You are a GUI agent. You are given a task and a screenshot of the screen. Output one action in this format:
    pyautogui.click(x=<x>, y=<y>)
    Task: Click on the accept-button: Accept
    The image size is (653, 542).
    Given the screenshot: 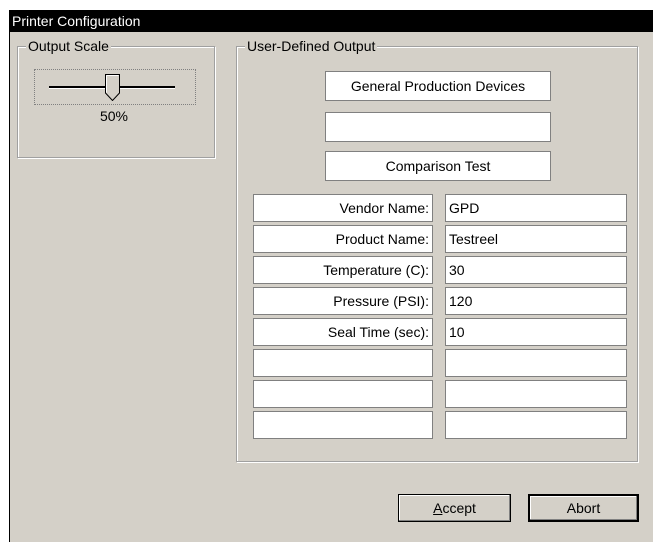 What is the action you would take?
    pyautogui.click(x=454, y=508)
    